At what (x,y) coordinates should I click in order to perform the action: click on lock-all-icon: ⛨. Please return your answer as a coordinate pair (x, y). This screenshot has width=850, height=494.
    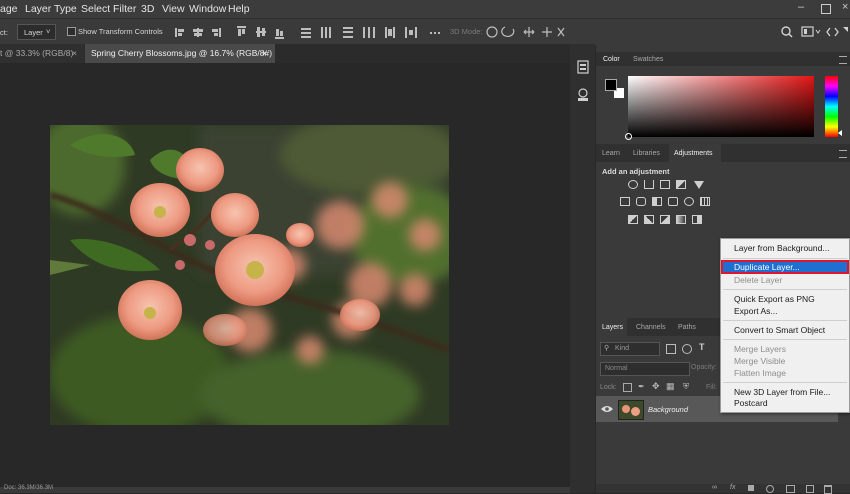
    Looking at the image, I should click on (686, 387).